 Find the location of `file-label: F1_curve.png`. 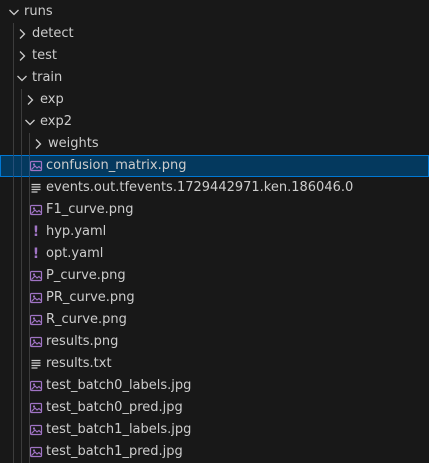

file-label: F1_curve.png is located at coordinates (90, 209).